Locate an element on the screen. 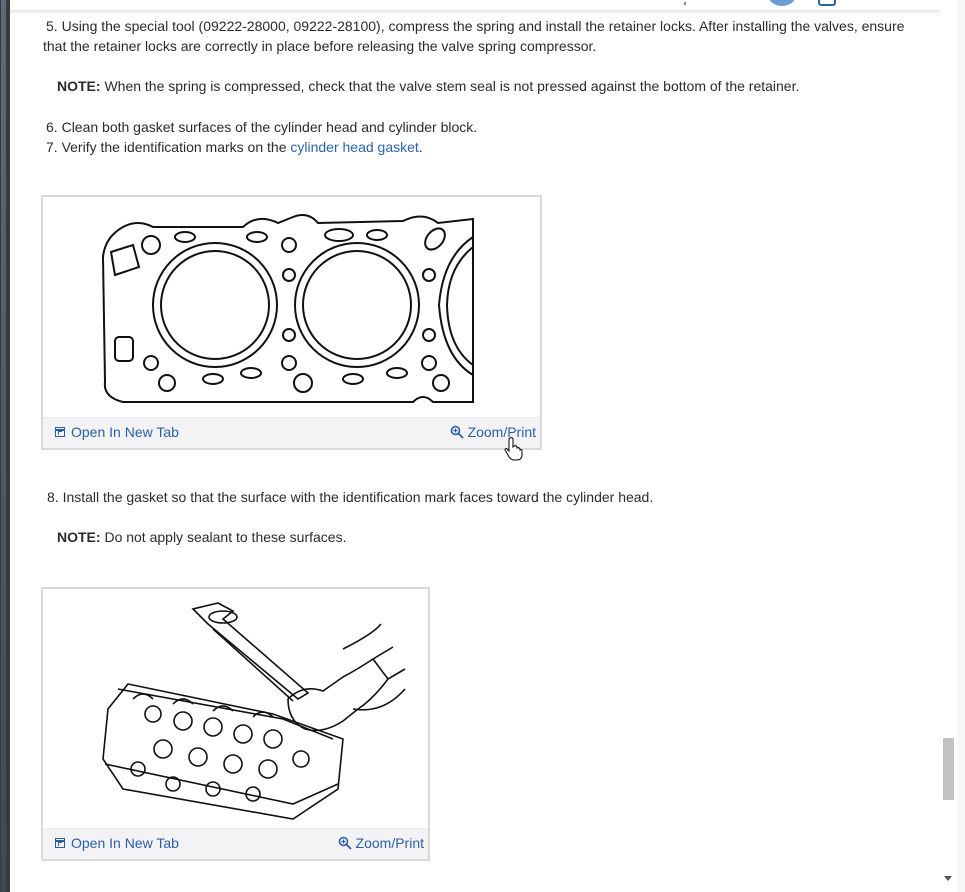 The image size is (965, 892). figure-gasket-install: Open In New Tab Zoom/Print is located at coordinates (235, 724).